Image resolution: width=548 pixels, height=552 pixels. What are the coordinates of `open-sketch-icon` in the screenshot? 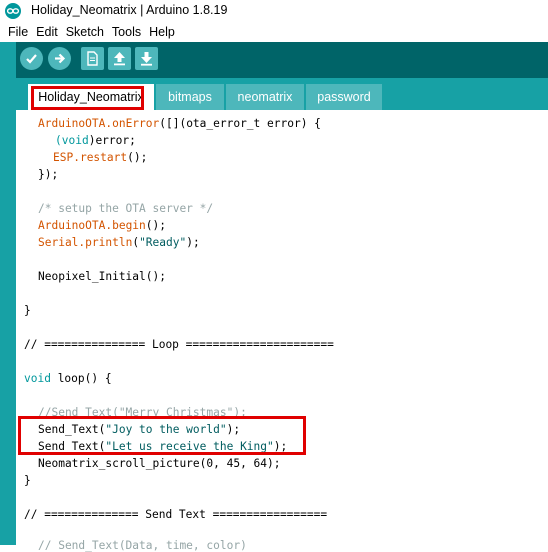 It's located at (119, 59).